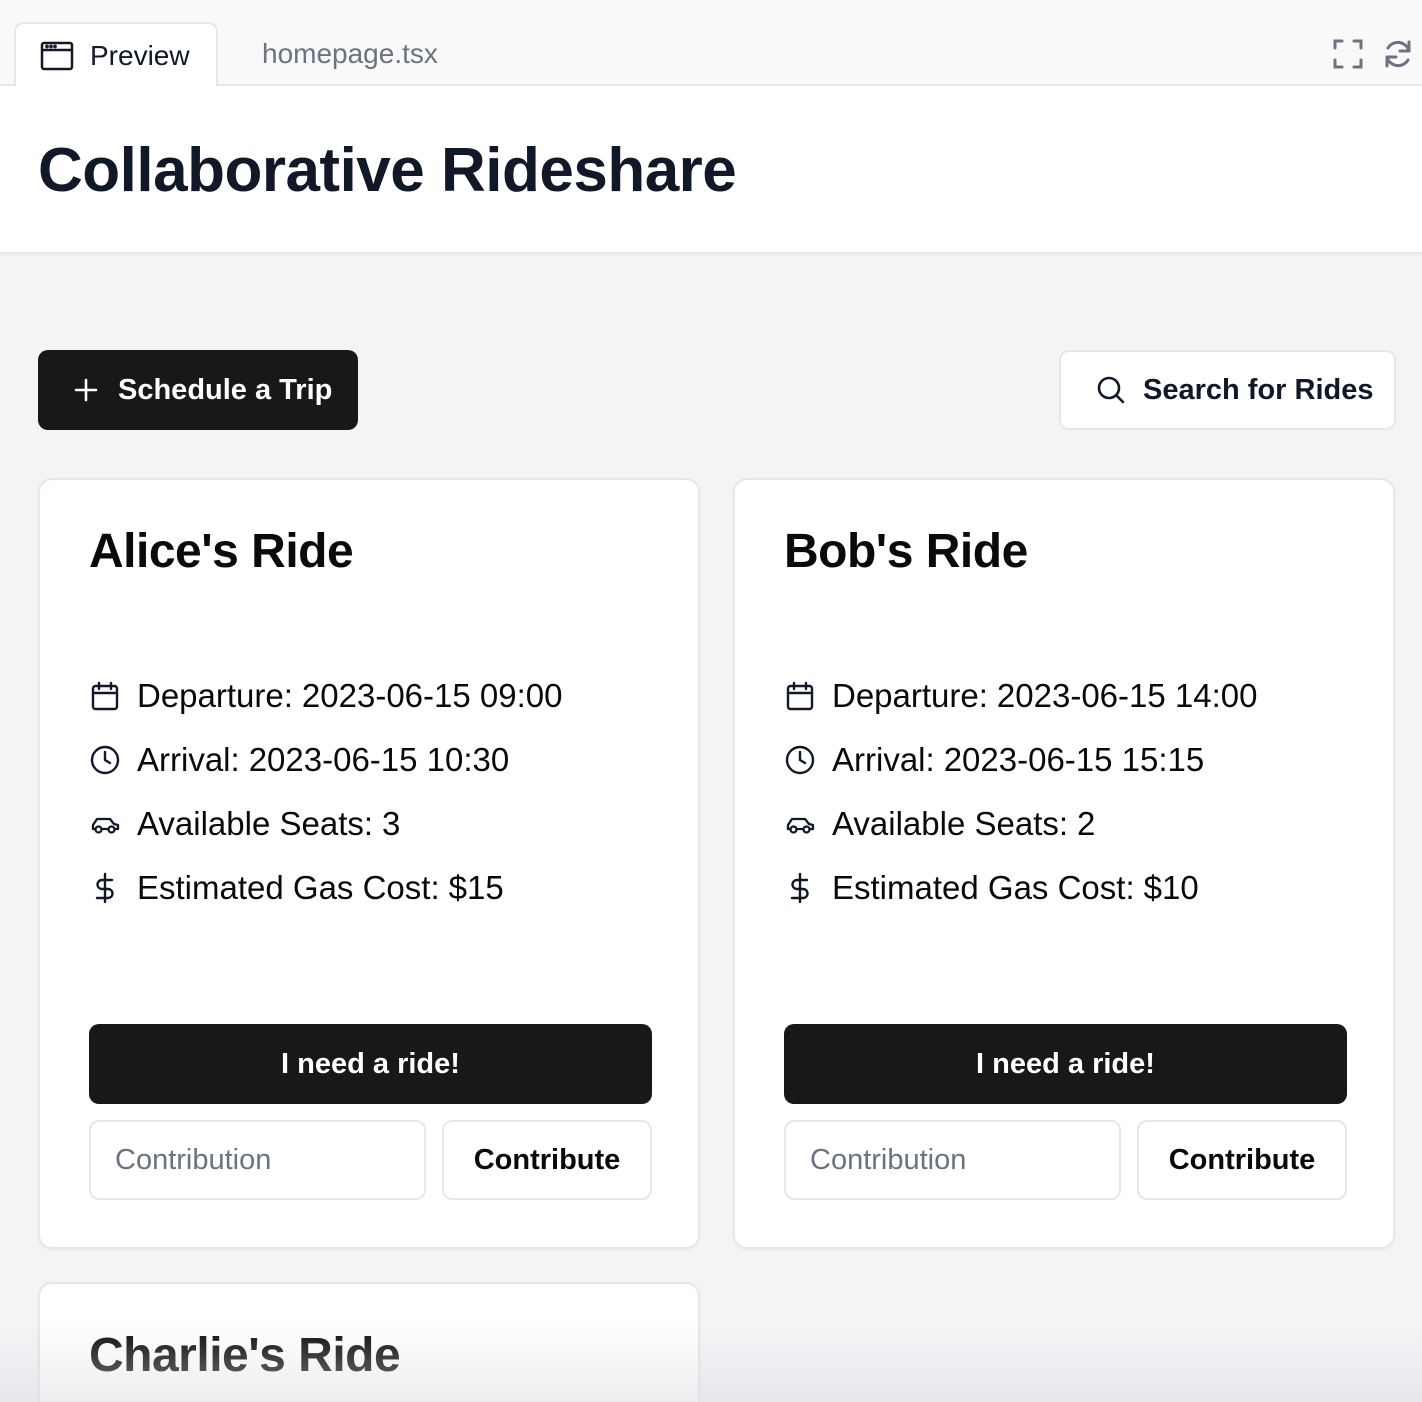 The image size is (1422, 1402). Describe the element at coordinates (221, 551) in the screenshot. I see `ride-title: Alice's Ride` at that location.